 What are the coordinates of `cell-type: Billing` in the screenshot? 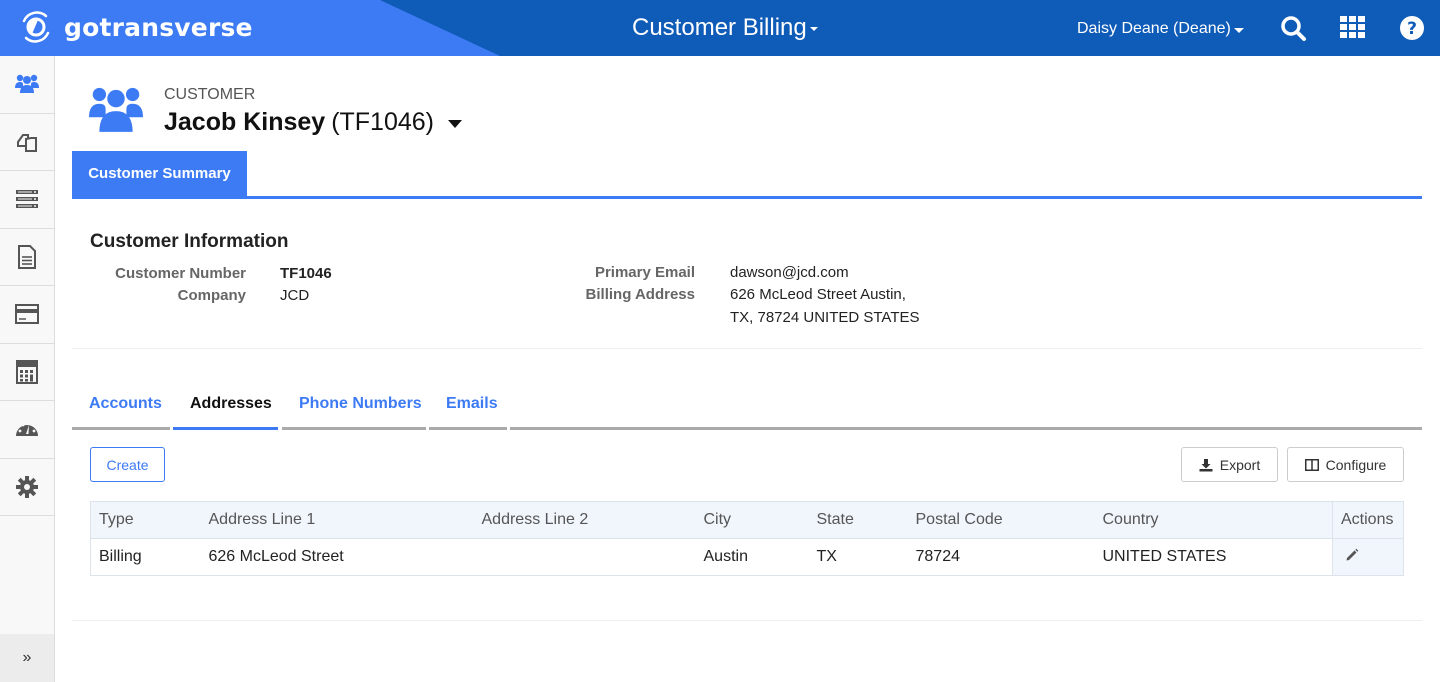 It's located at (120, 556).